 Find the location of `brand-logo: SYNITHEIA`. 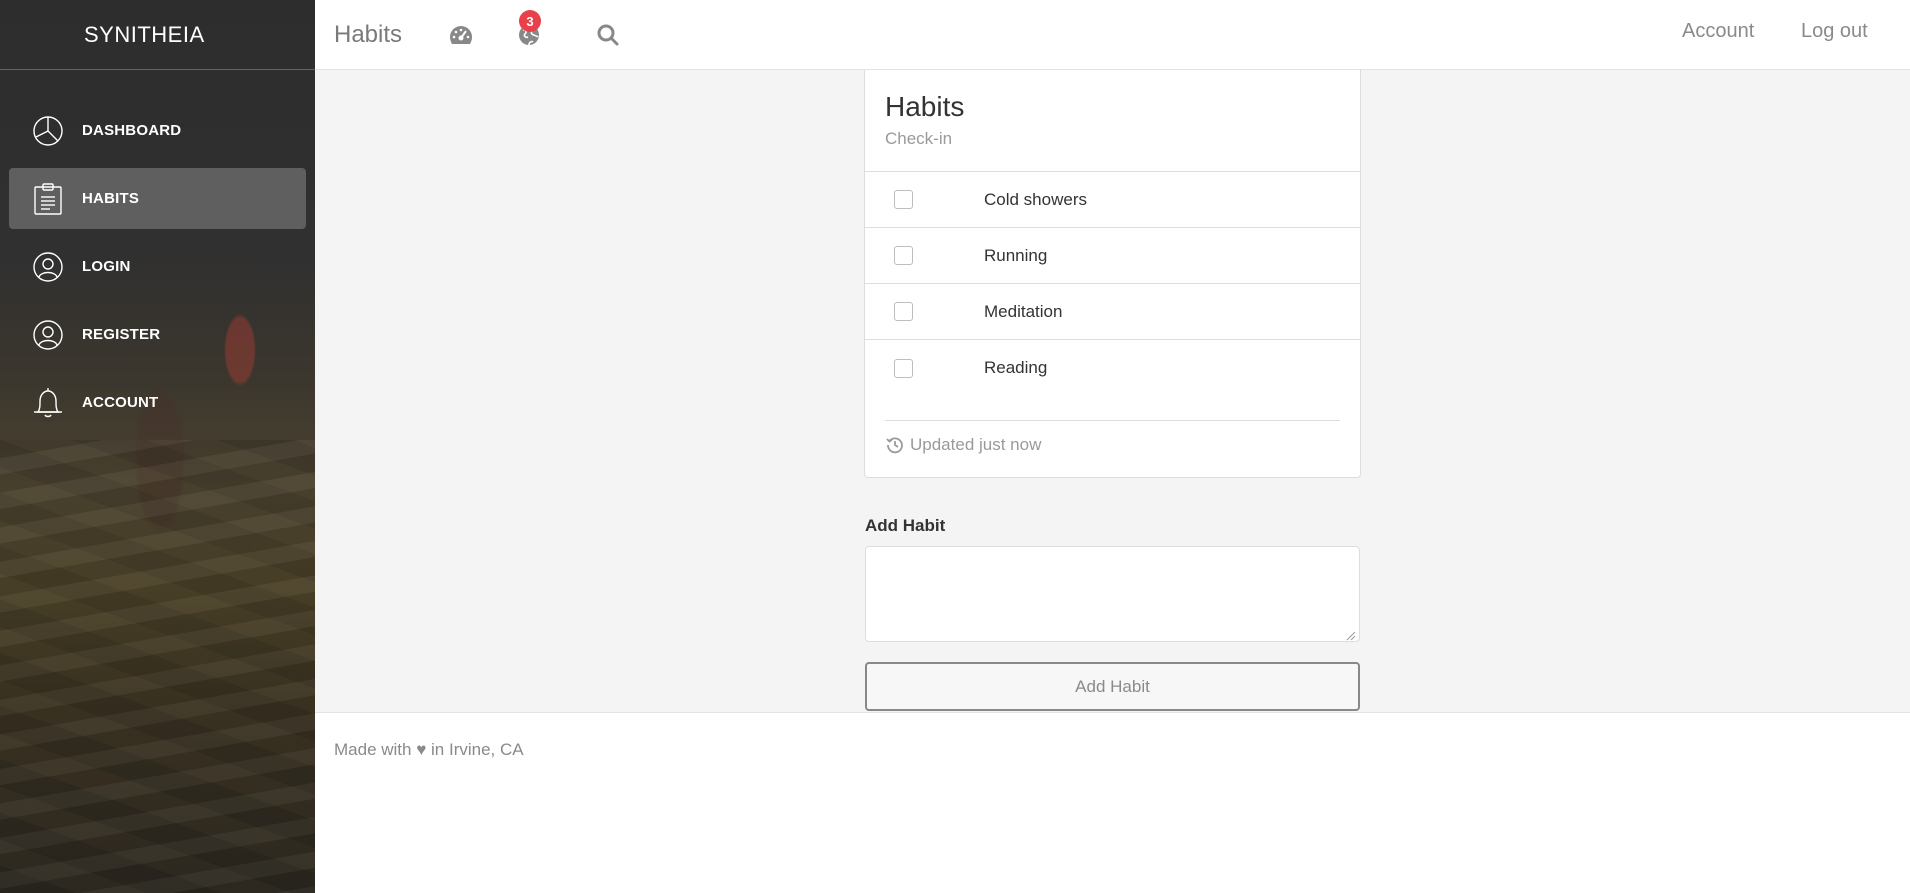

brand-logo: SYNITHEIA is located at coordinates (157, 35).